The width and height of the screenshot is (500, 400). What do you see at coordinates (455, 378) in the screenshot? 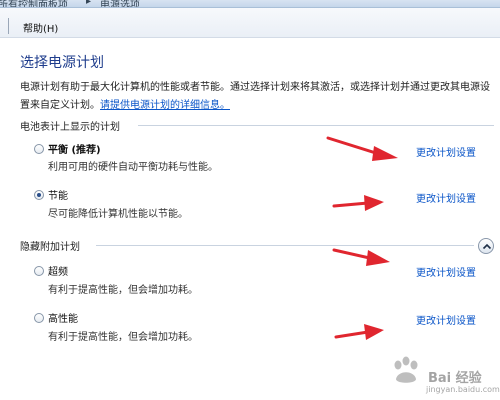
I see `watermark-text: Bai 经验` at bounding box center [455, 378].